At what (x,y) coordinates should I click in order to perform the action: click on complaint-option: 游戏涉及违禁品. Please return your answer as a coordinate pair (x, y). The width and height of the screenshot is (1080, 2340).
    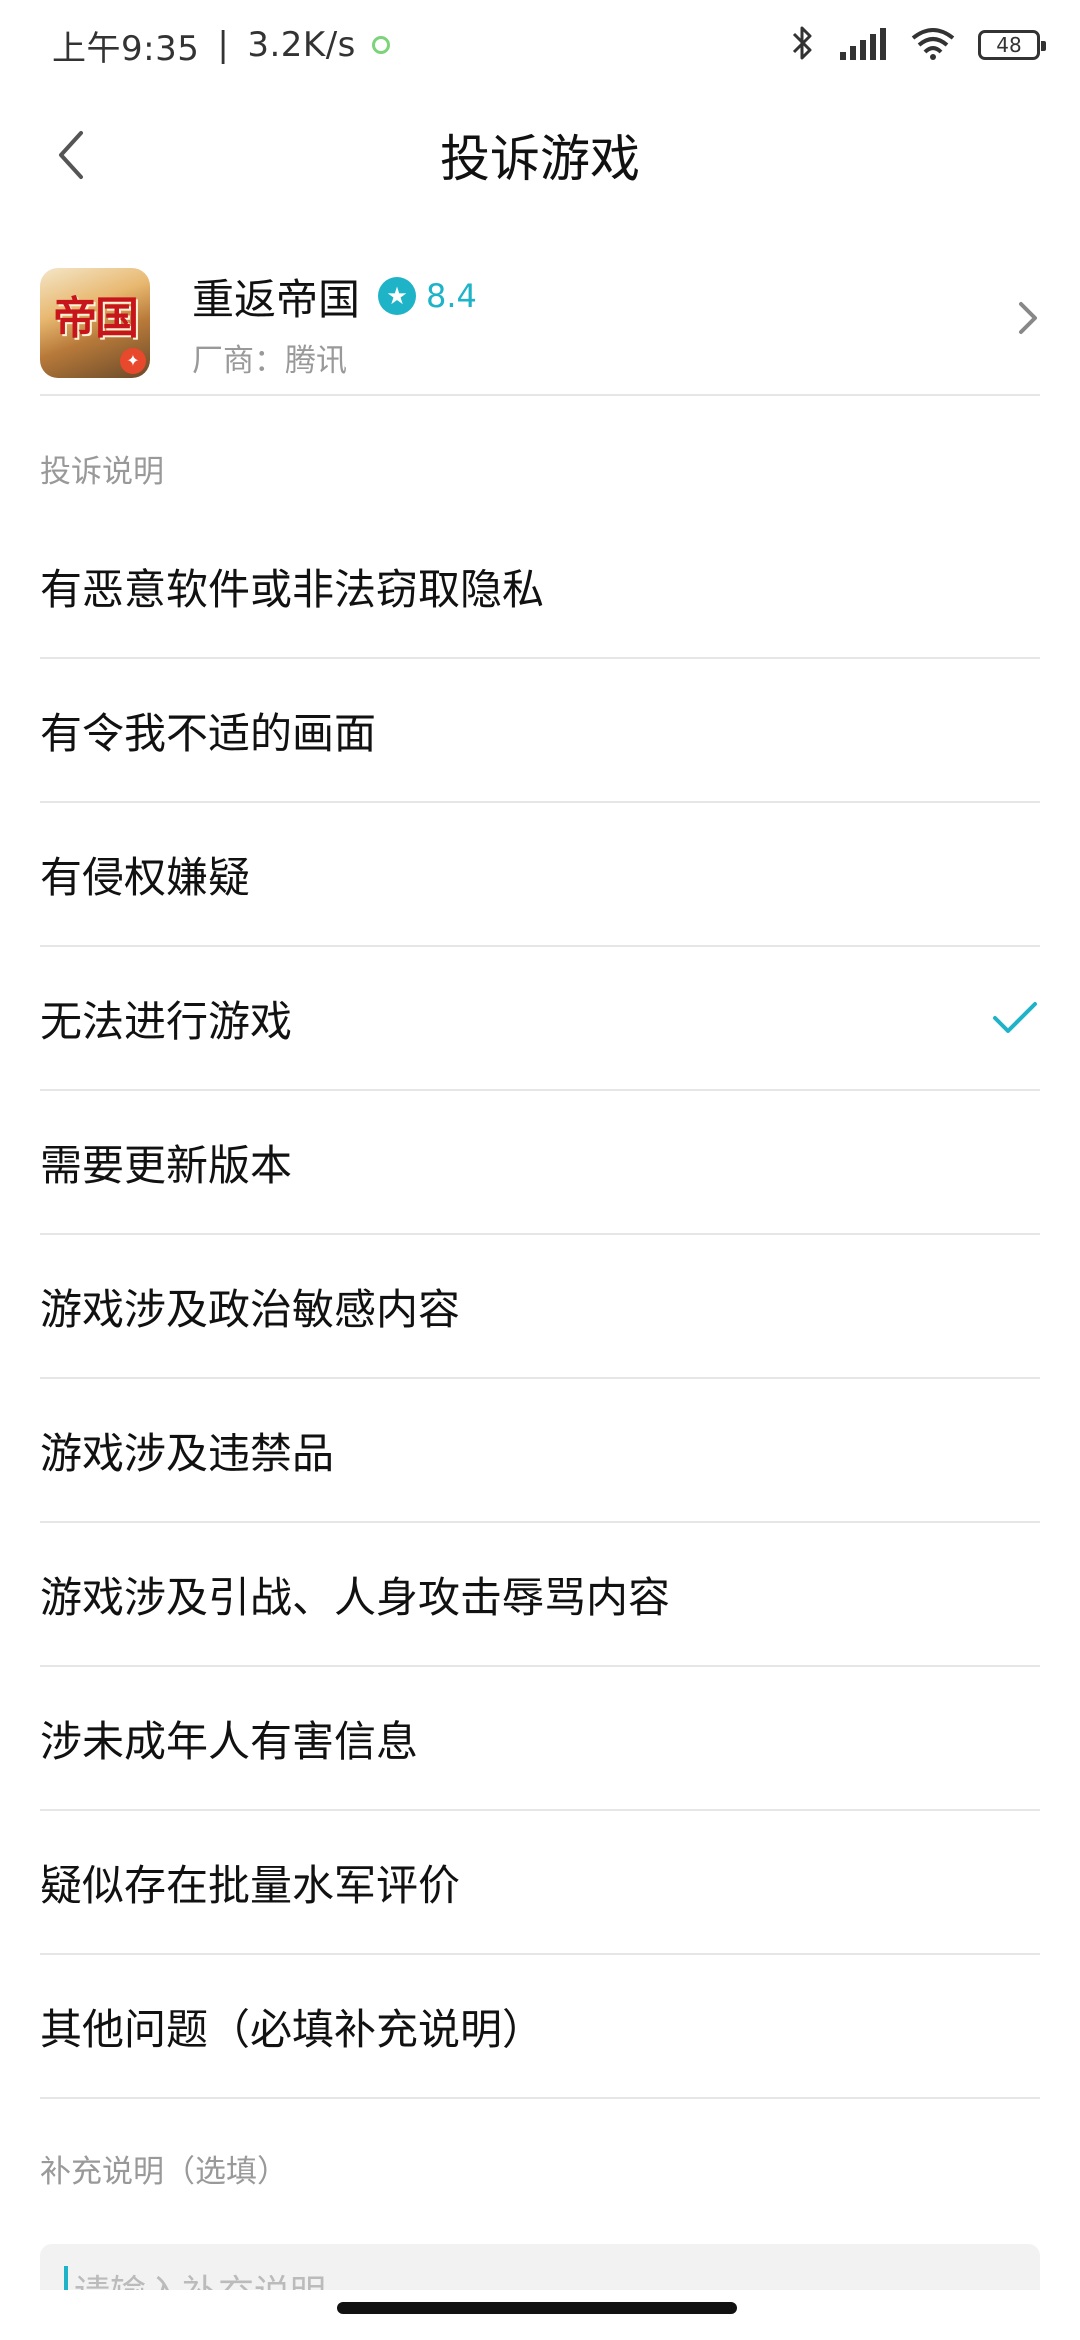
    Looking at the image, I should click on (540, 1451).